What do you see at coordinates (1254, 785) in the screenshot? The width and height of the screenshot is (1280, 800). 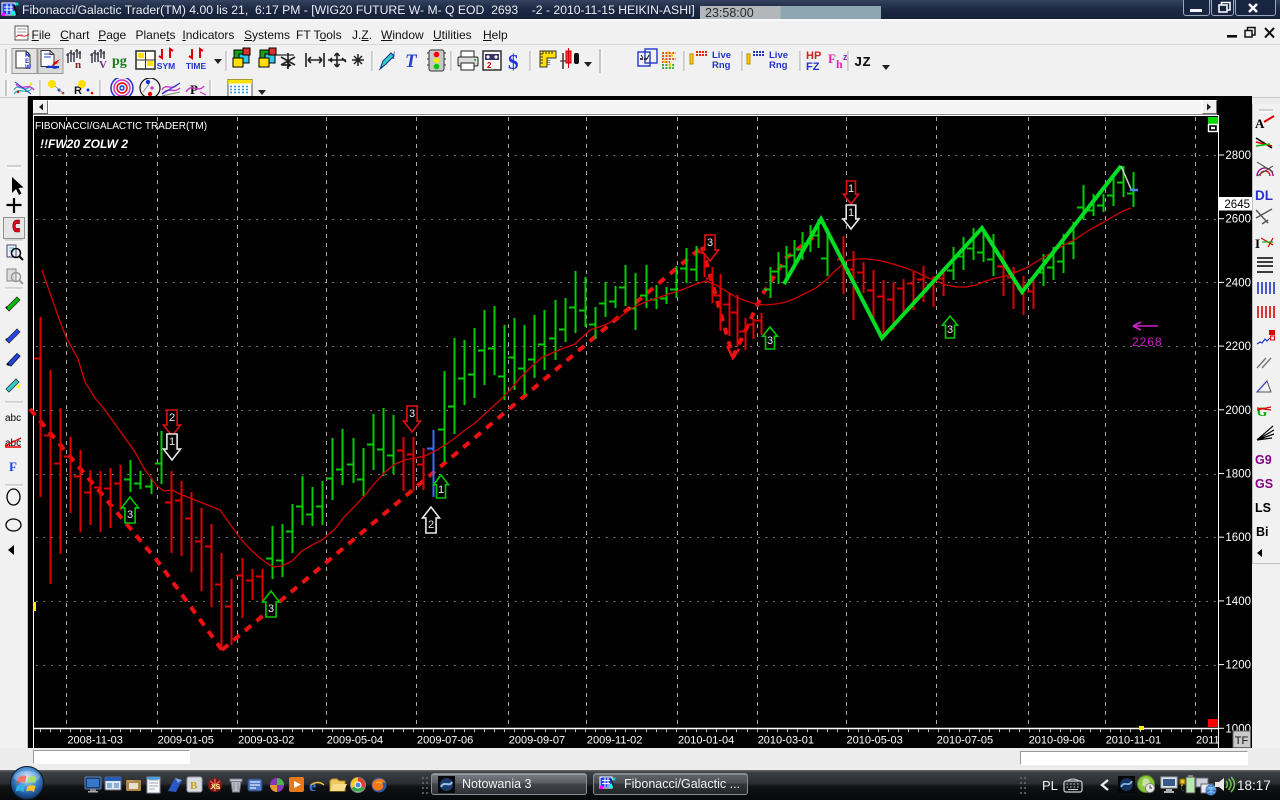 I see `svg-text: 18:17` at bounding box center [1254, 785].